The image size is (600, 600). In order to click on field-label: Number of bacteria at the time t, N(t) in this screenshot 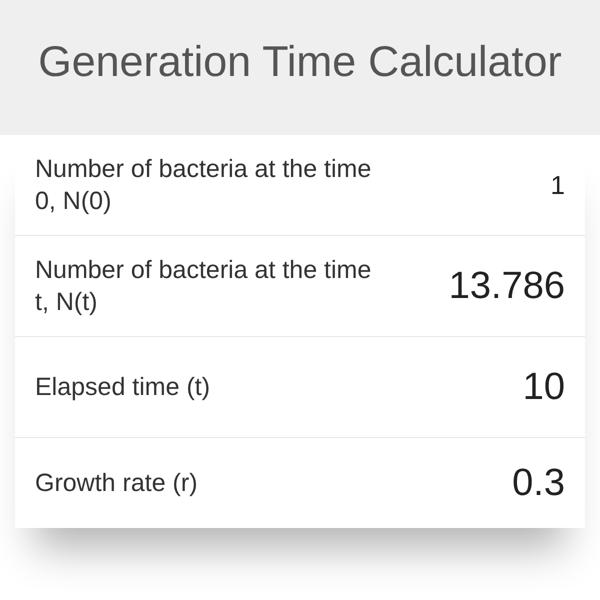, I will do `click(203, 286)`.